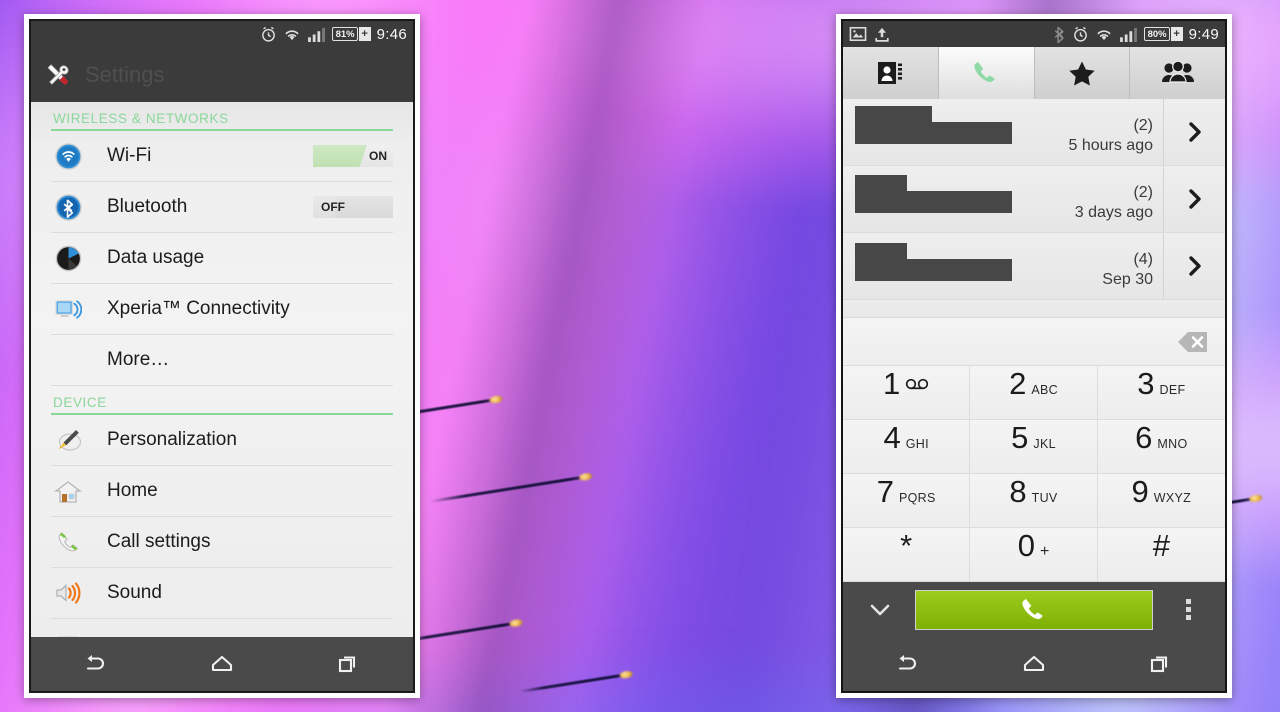 This screenshot has height=712, width=1280. Describe the element at coordinates (198, 308) in the screenshot. I see `settings-row-label: Xperia™ Connectivity` at that location.